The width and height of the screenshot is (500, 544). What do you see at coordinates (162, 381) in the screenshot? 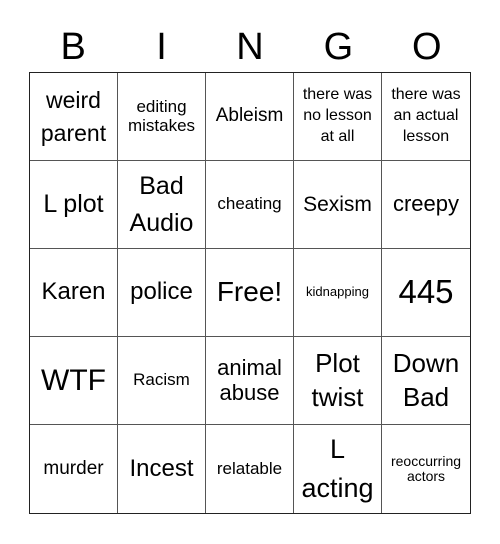
I see `bingo-cell: Racism` at bounding box center [162, 381].